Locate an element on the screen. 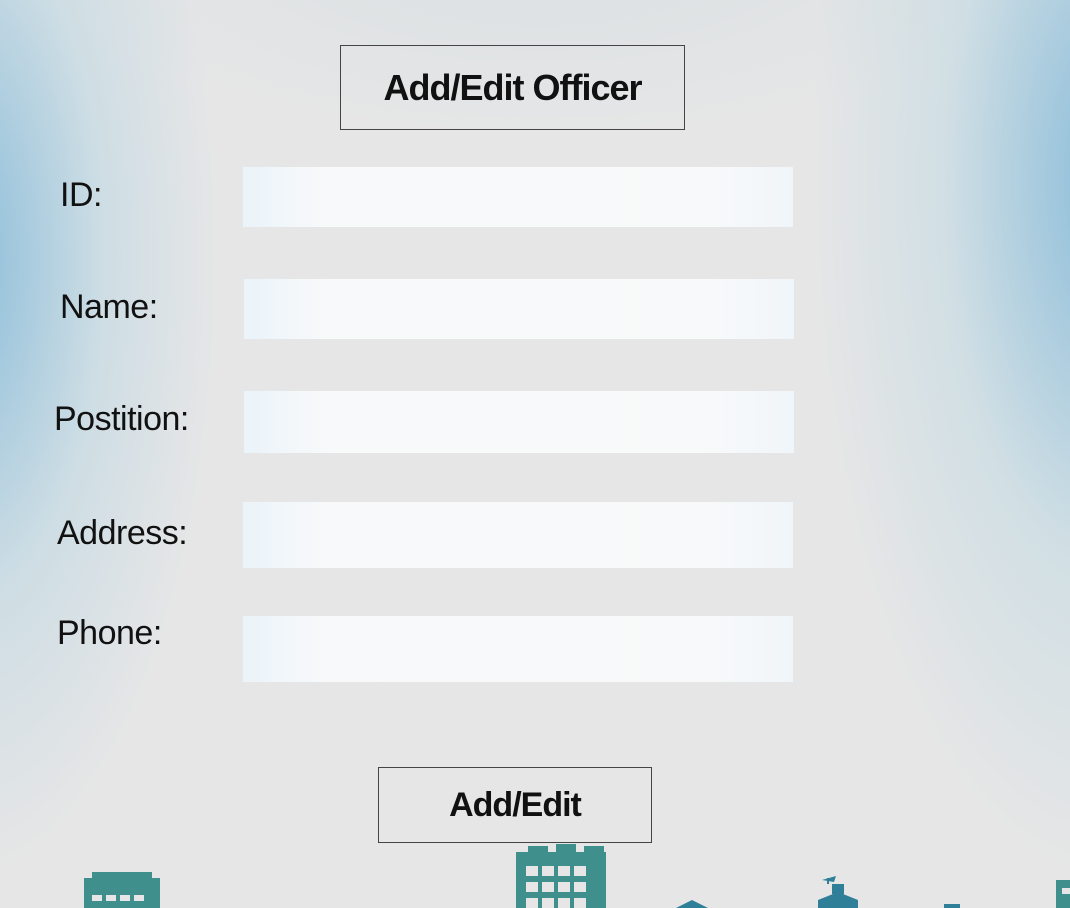  address-field is located at coordinates (518, 535).